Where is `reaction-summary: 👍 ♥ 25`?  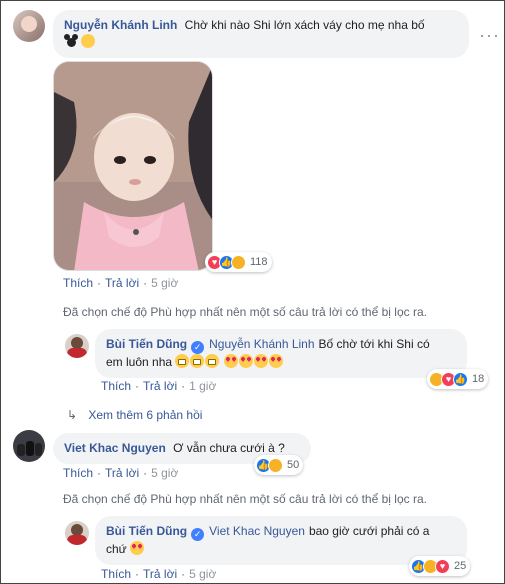
reaction-summary: 👍 ♥ 25 is located at coordinates (440, 566).